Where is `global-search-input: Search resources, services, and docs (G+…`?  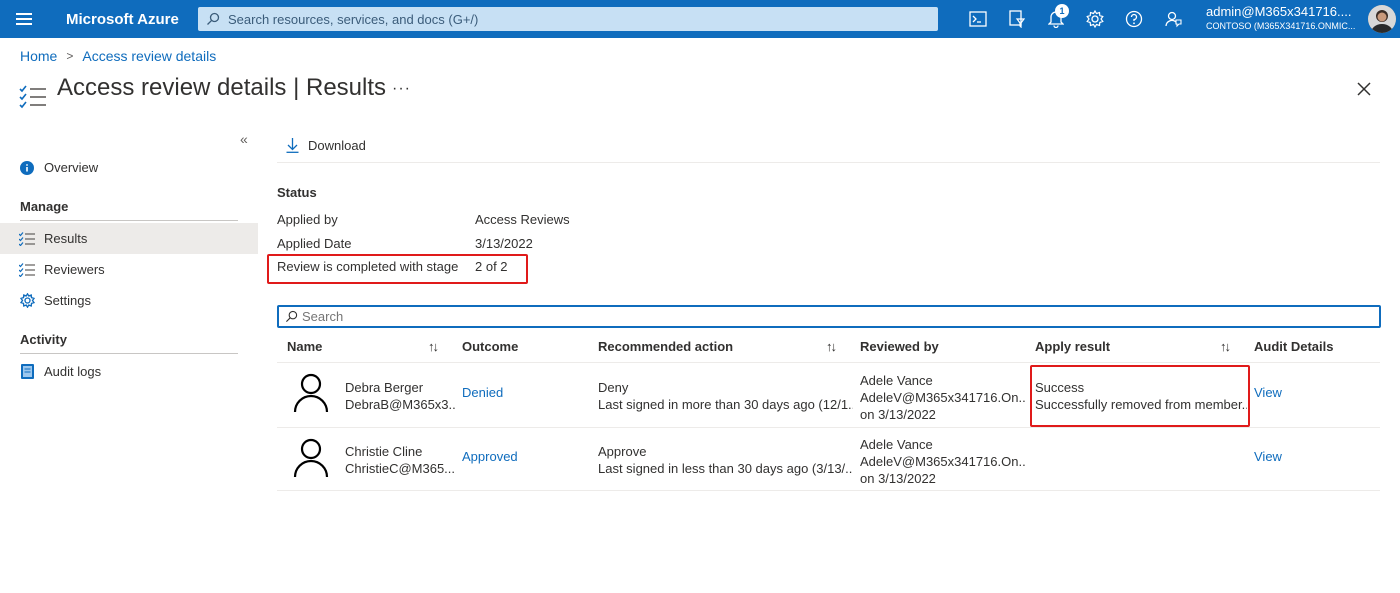 global-search-input: Search resources, services, and docs (G+… is located at coordinates (568, 19).